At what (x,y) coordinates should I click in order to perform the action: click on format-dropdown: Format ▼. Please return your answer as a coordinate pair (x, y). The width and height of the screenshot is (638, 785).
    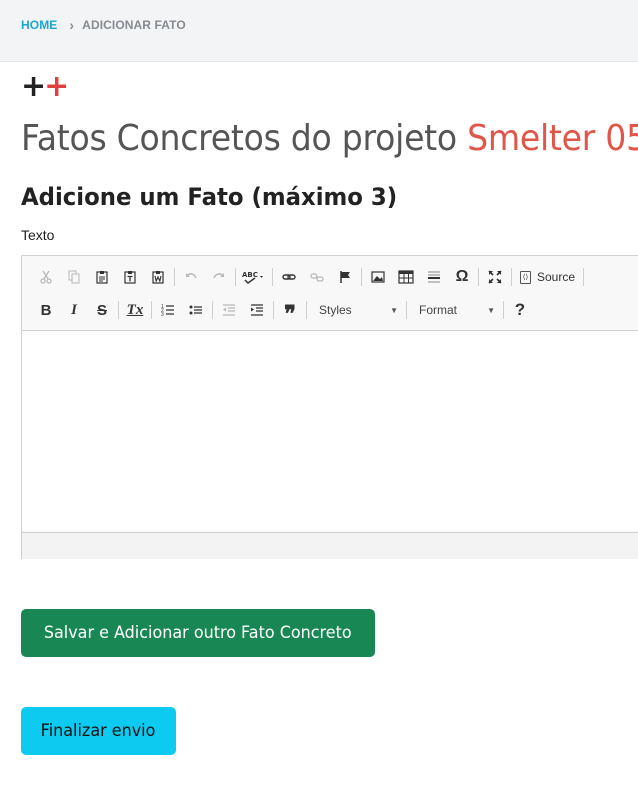
    Looking at the image, I should click on (455, 310).